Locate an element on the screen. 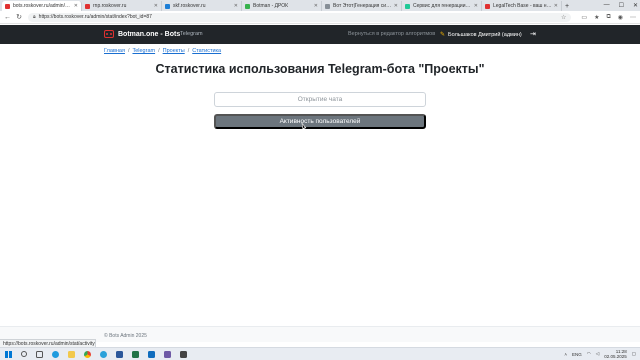 The height and width of the screenshot is (360, 640). footer-copyright: © Bots Admin 2025 is located at coordinates (125, 336).